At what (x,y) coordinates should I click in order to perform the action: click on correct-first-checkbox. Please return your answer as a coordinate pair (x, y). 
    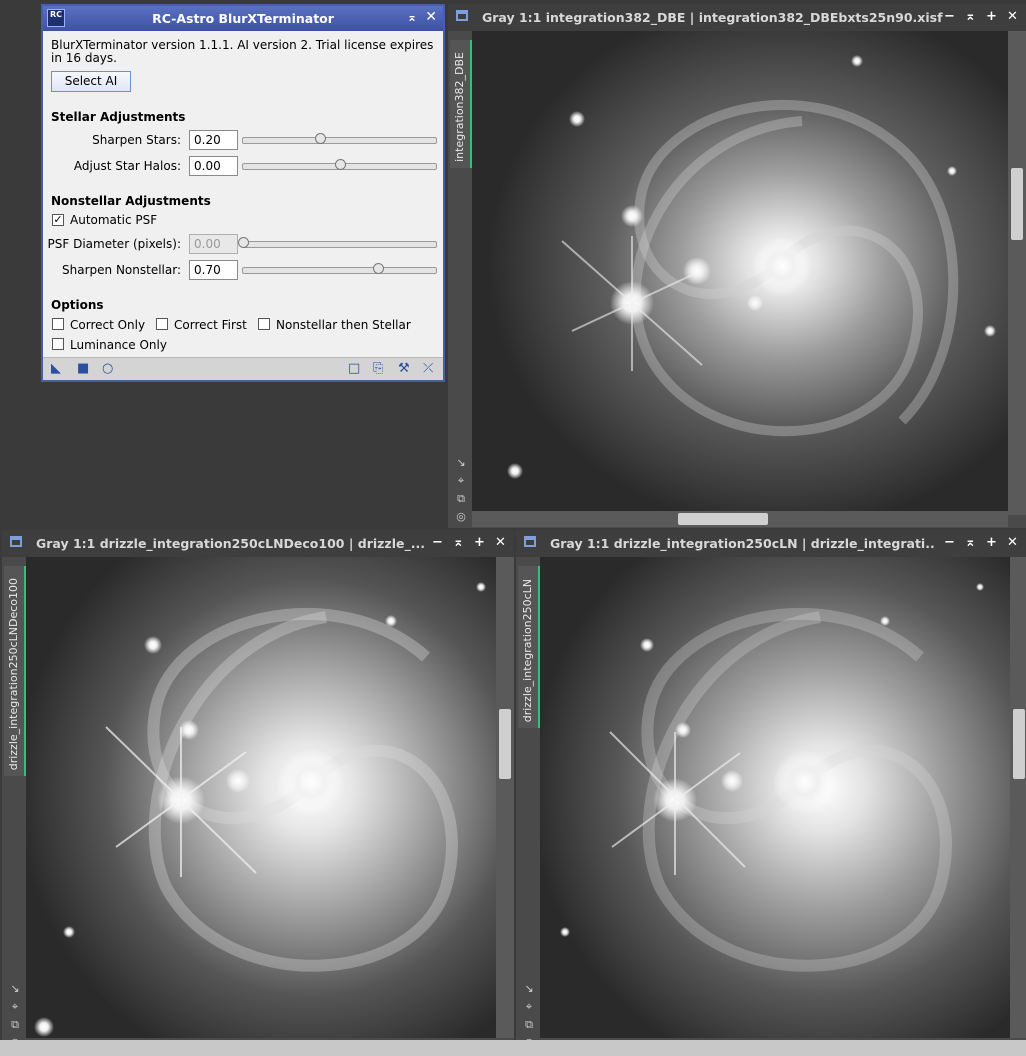
    Looking at the image, I should click on (162, 324).